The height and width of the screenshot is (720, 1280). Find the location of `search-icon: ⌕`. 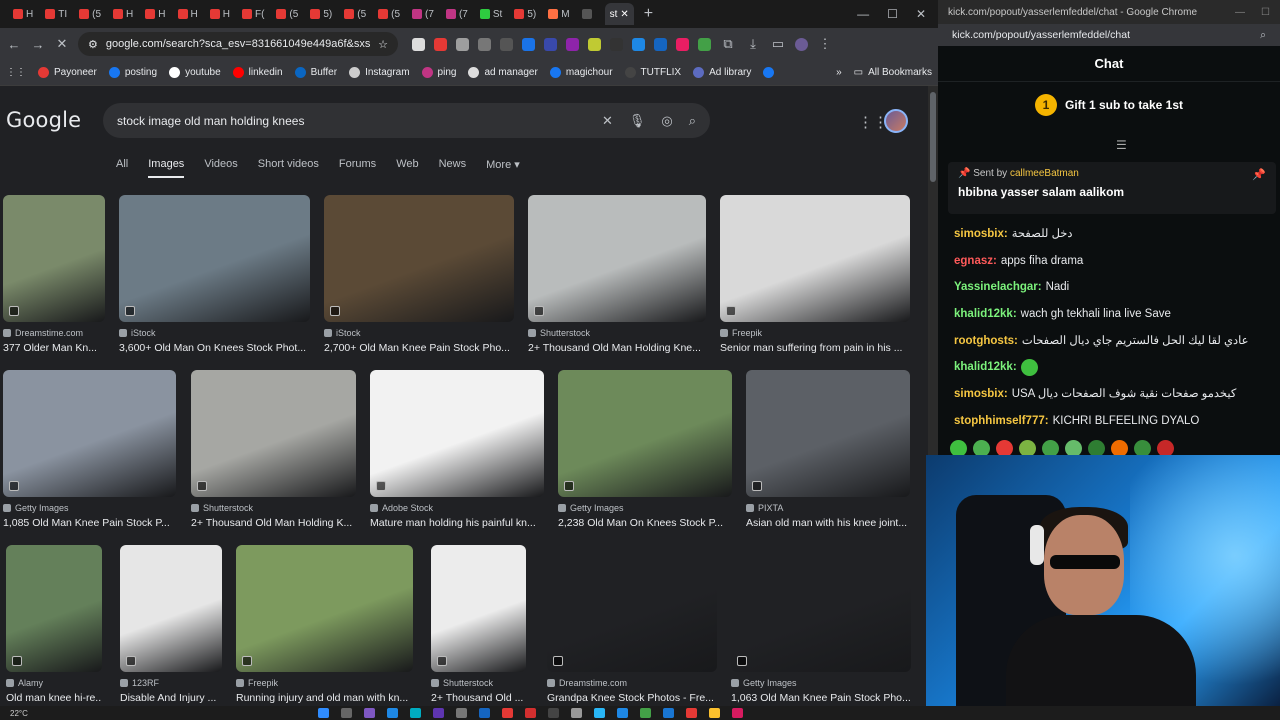

search-icon: ⌕ is located at coordinates (692, 121).